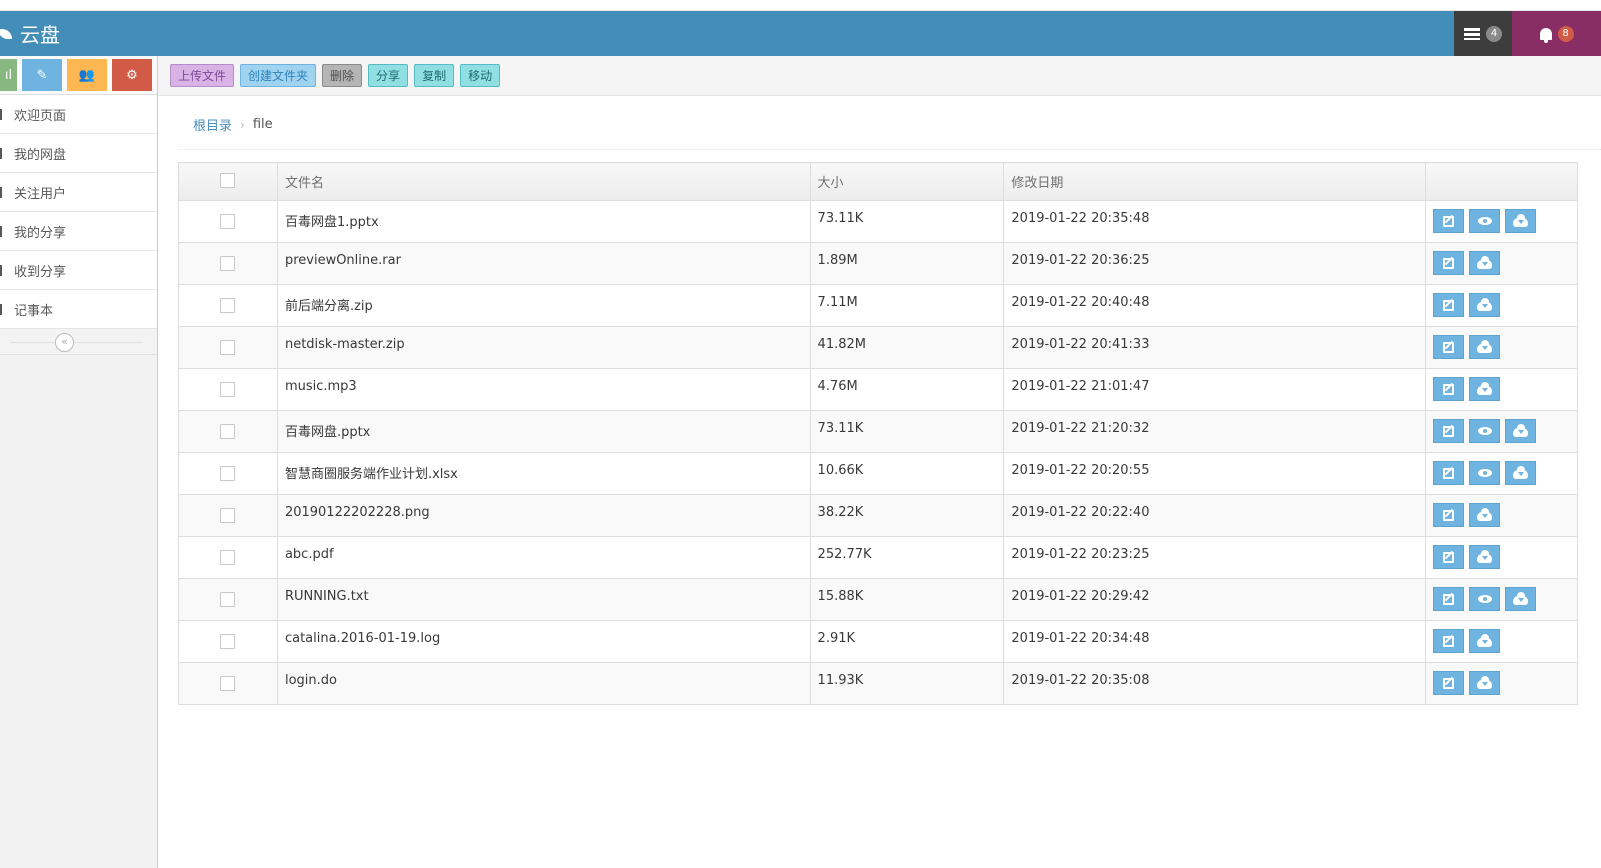 This screenshot has width=1601, height=868. What do you see at coordinates (543, 181) in the screenshot?
I see `name-header: 文件名` at bounding box center [543, 181].